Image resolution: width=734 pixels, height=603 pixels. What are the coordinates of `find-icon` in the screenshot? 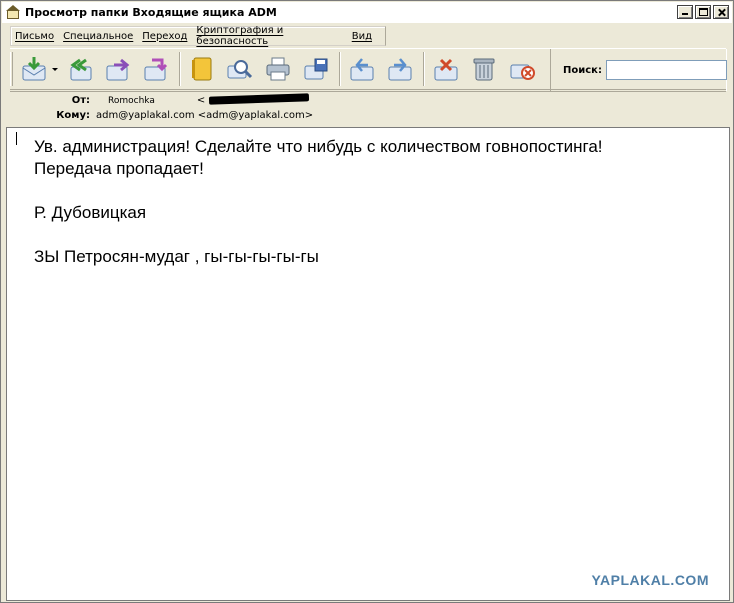 It's located at (240, 69).